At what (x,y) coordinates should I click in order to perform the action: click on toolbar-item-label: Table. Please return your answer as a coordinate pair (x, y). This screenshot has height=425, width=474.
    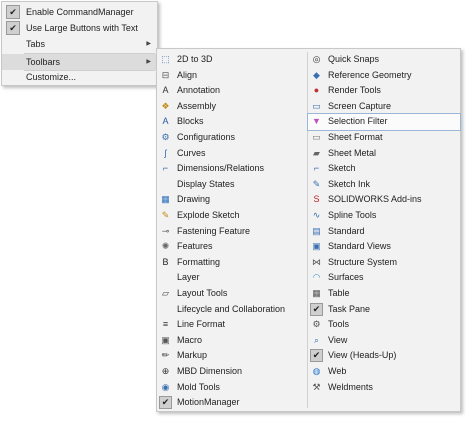
    Looking at the image, I should click on (339, 293).